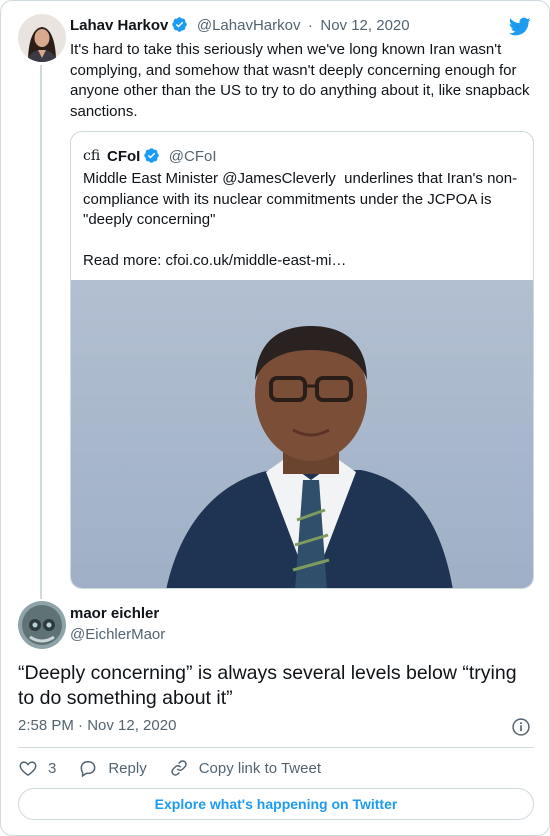 This screenshot has width=550, height=836. I want to click on heart-icon, so click(28, 768).